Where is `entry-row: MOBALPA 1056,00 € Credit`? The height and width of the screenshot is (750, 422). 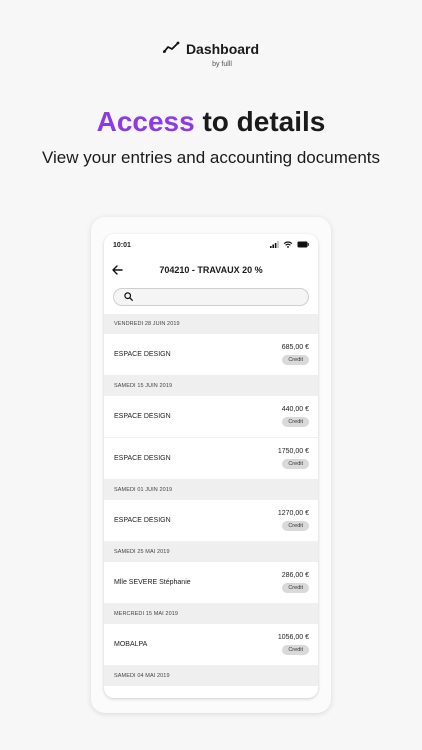 entry-row: MOBALPA 1056,00 € Credit is located at coordinates (211, 645).